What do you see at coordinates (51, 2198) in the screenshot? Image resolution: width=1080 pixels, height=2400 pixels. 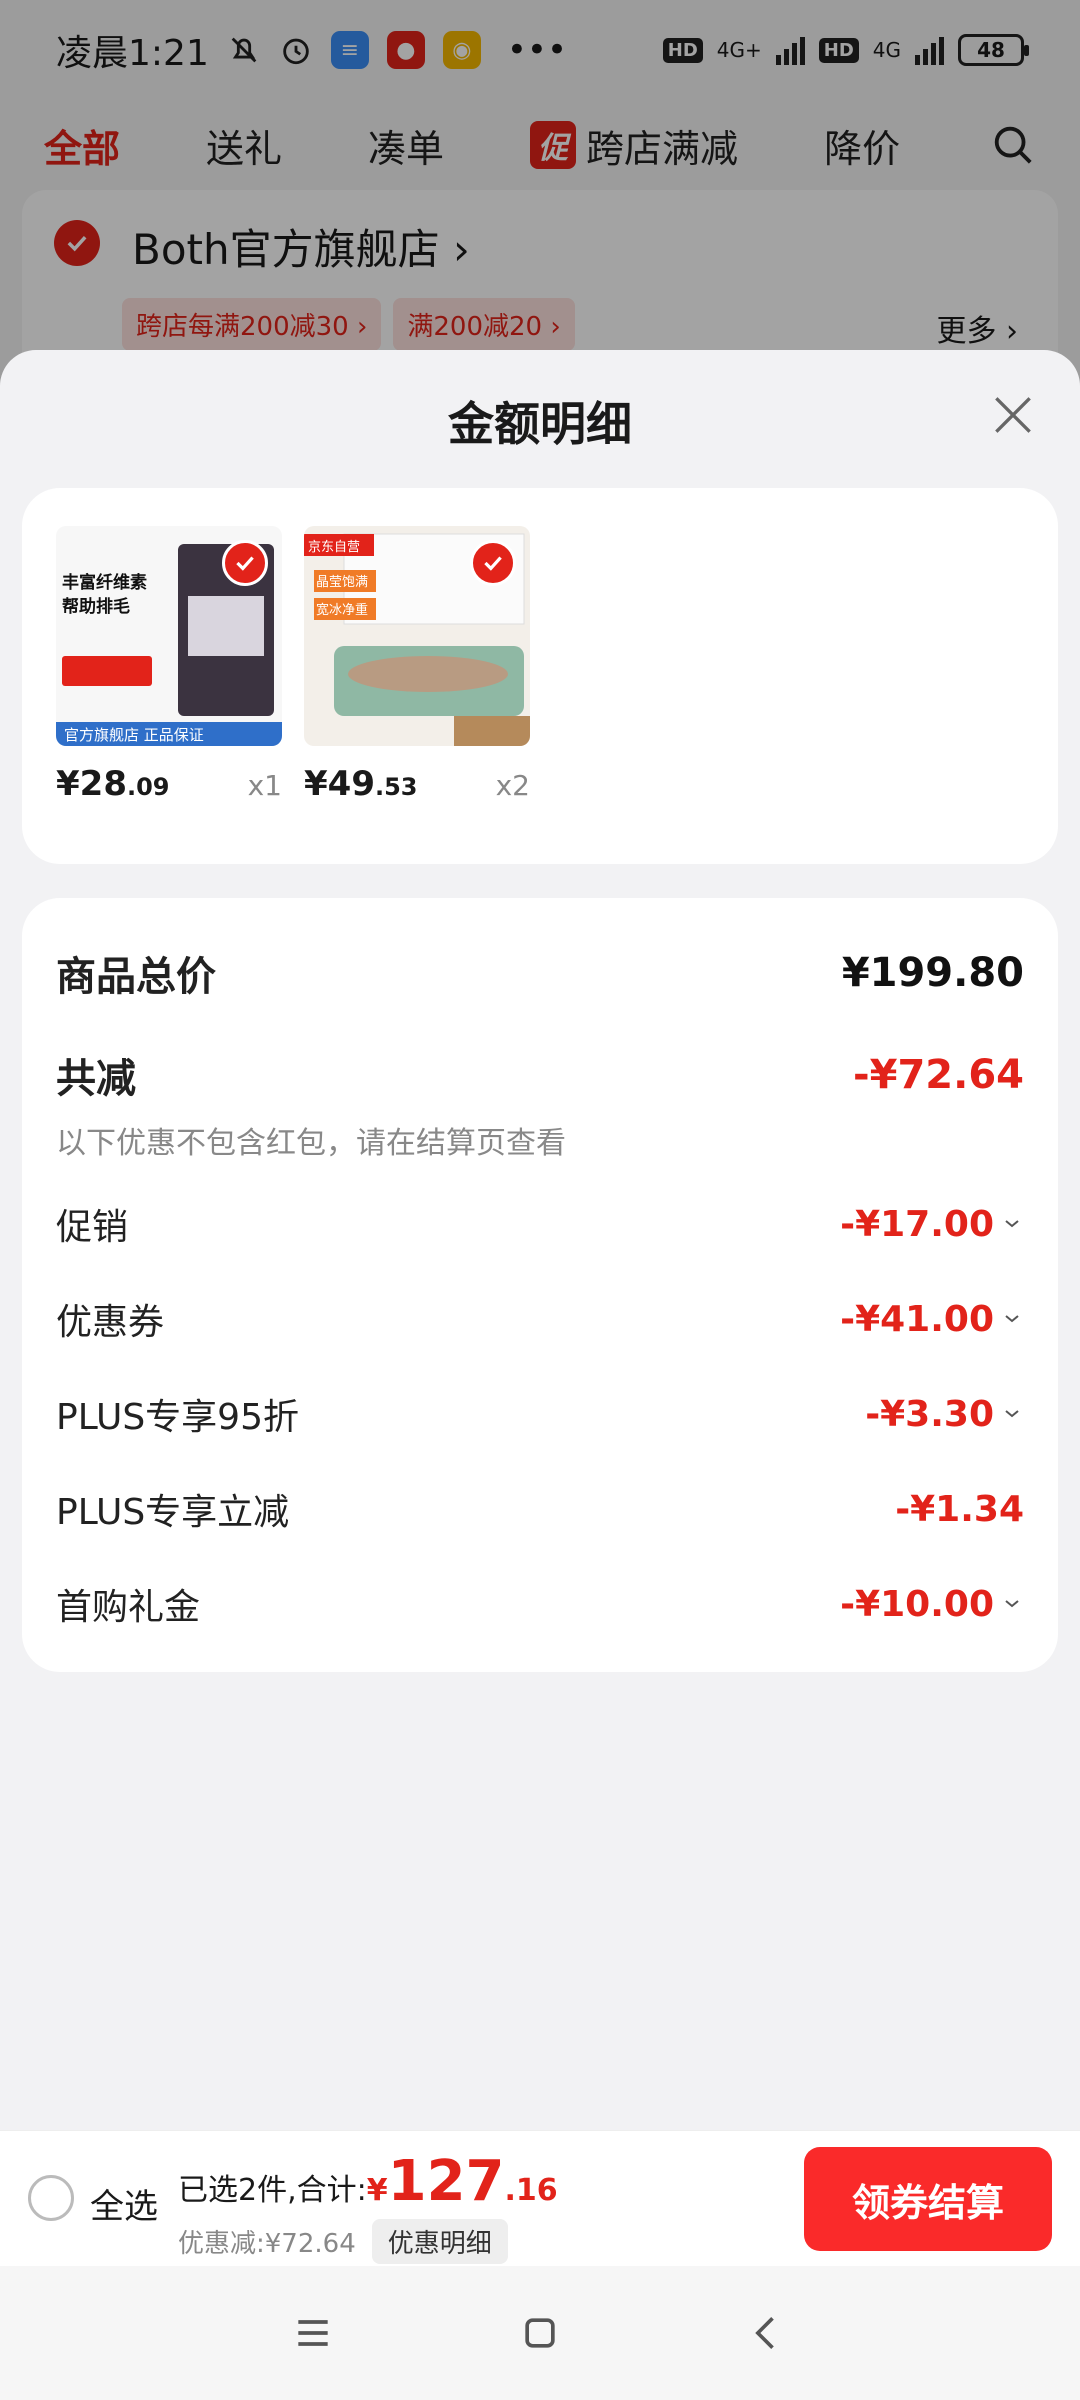 I see `select-all-radio` at bounding box center [51, 2198].